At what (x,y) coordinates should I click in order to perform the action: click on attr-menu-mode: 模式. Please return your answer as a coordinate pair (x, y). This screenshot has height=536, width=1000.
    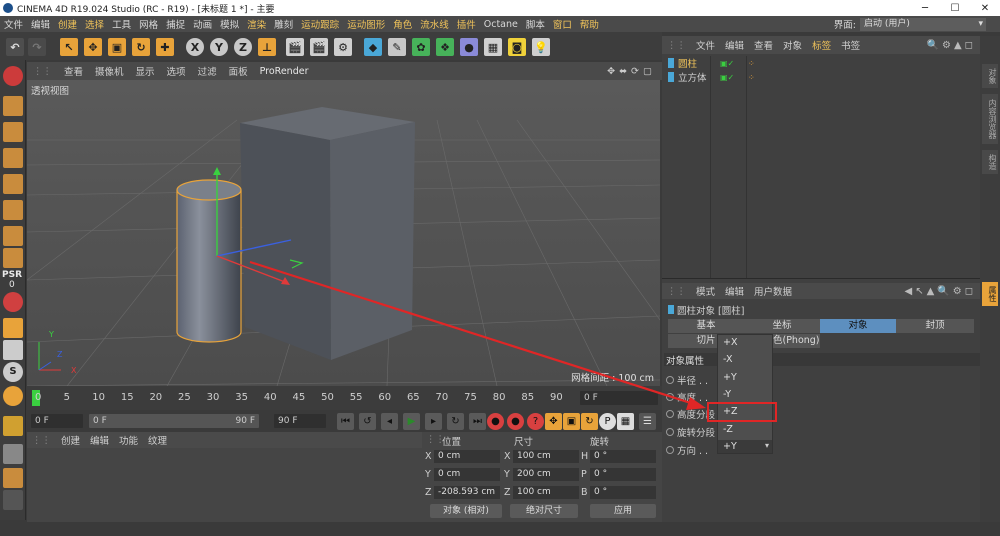
    Looking at the image, I should click on (705, 291).